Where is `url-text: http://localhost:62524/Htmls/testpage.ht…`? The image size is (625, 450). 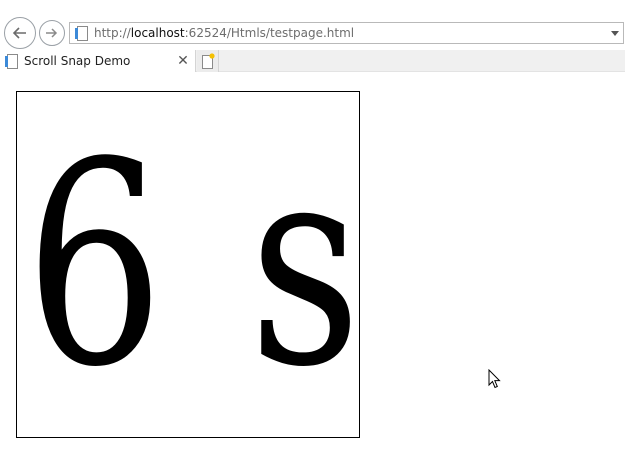
url-text: http://localhost:62524/Htmls/testpage.ht… is located at coordinates (351, 33).